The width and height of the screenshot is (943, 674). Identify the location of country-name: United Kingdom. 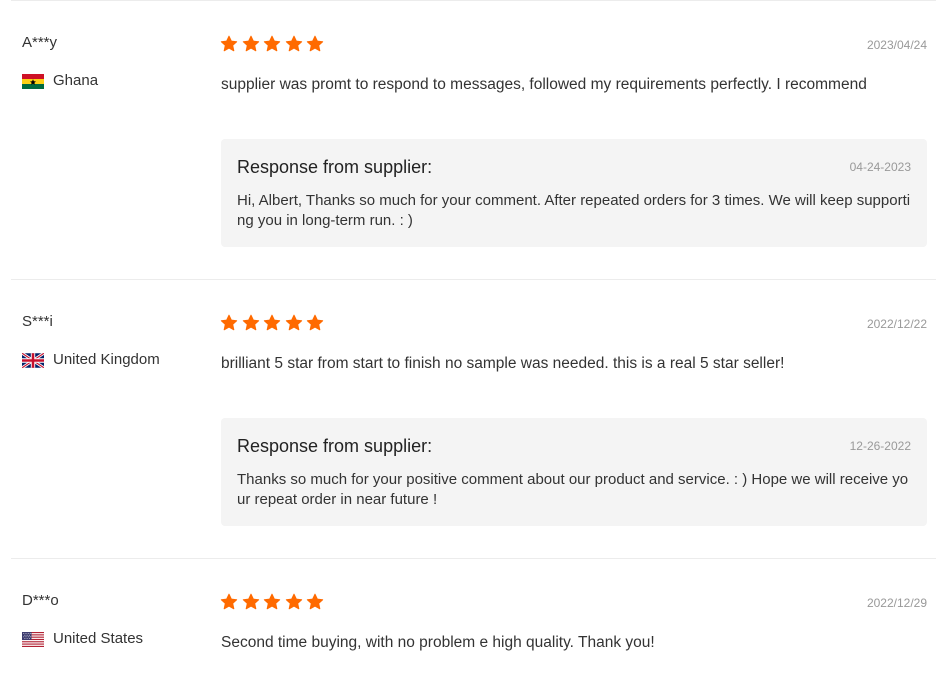
(106, 359).